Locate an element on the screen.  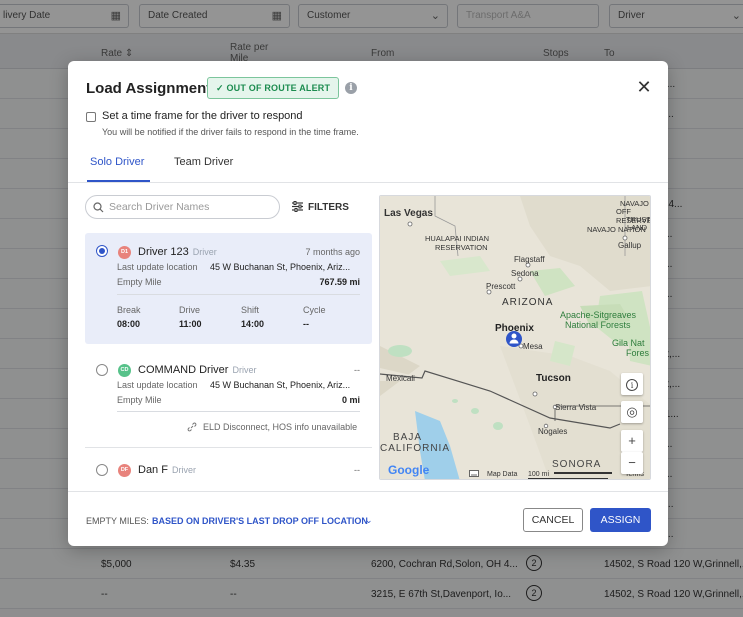
map-label-baja: BAJA is located at coordinates (408, 437).